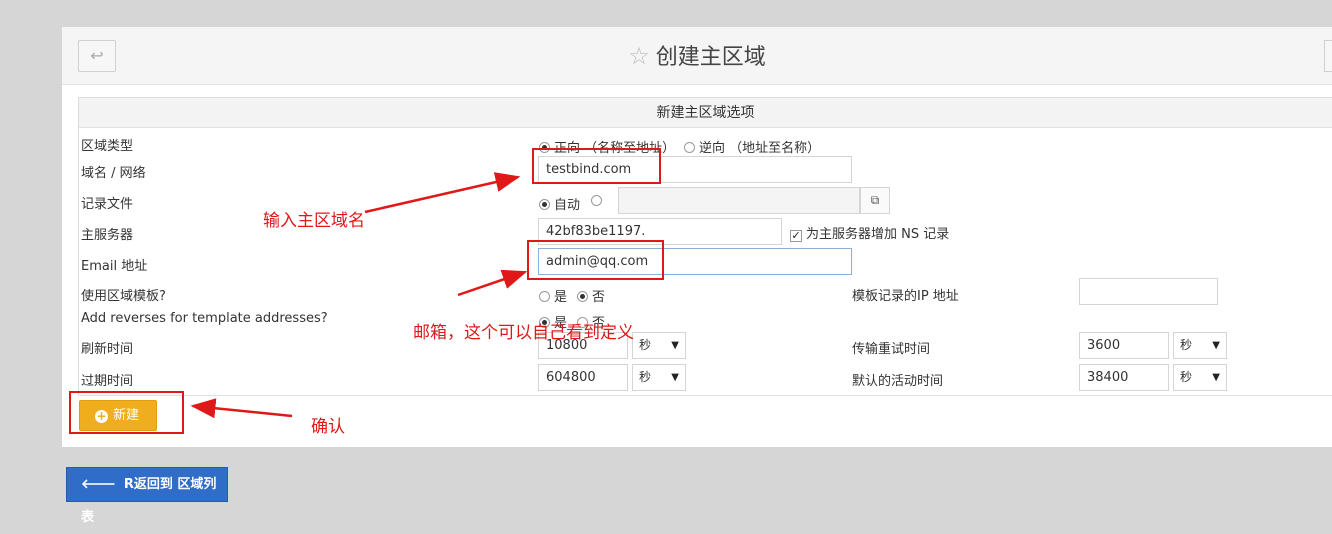 The width and height of the screenshot is (1332, 534). I want to click on email-arrow, so click(492, 283).